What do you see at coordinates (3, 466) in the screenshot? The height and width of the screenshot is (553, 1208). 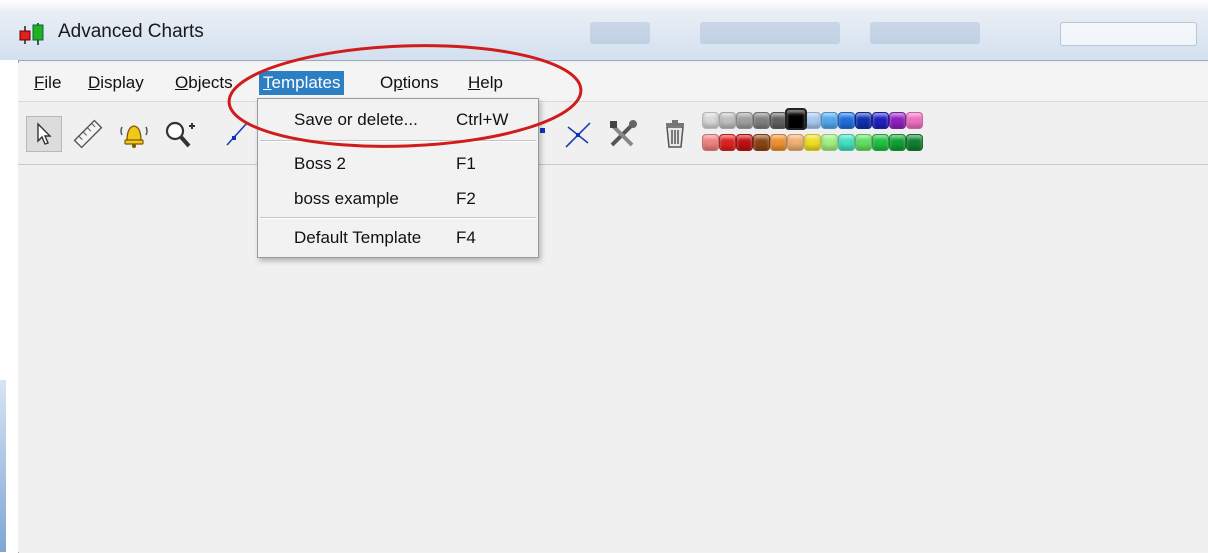 I see `window-edge` at bounding box center [3, 466].